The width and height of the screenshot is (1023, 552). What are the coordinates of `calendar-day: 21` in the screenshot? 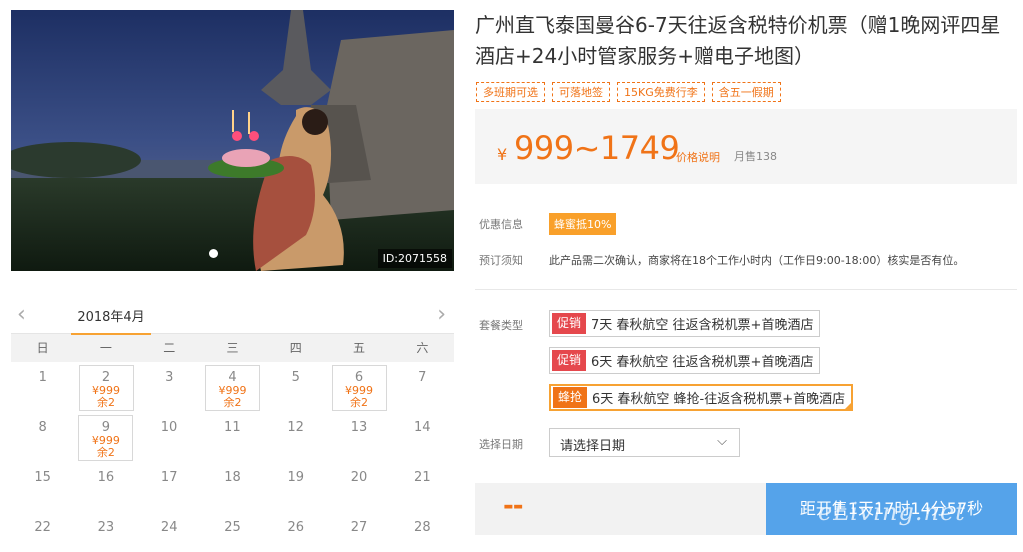 It's located at (422, 487).